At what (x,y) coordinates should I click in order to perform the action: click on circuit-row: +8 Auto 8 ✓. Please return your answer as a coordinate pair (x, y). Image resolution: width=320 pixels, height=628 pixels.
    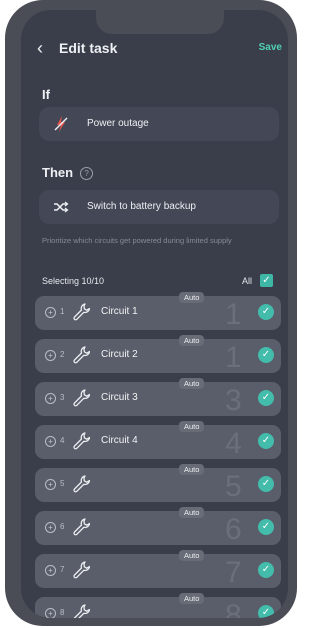
    Looking at the image, I should click on (158, 605).